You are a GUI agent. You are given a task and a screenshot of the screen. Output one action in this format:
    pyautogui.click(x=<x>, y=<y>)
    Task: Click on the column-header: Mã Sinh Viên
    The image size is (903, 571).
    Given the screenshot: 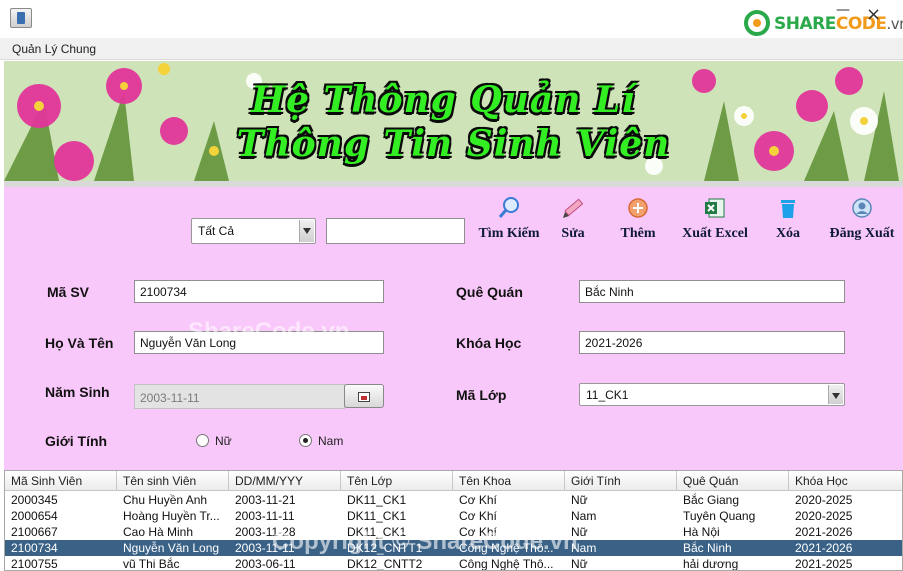 What is the action you would take?
    pyautogui.click(x=61, y=481)
    